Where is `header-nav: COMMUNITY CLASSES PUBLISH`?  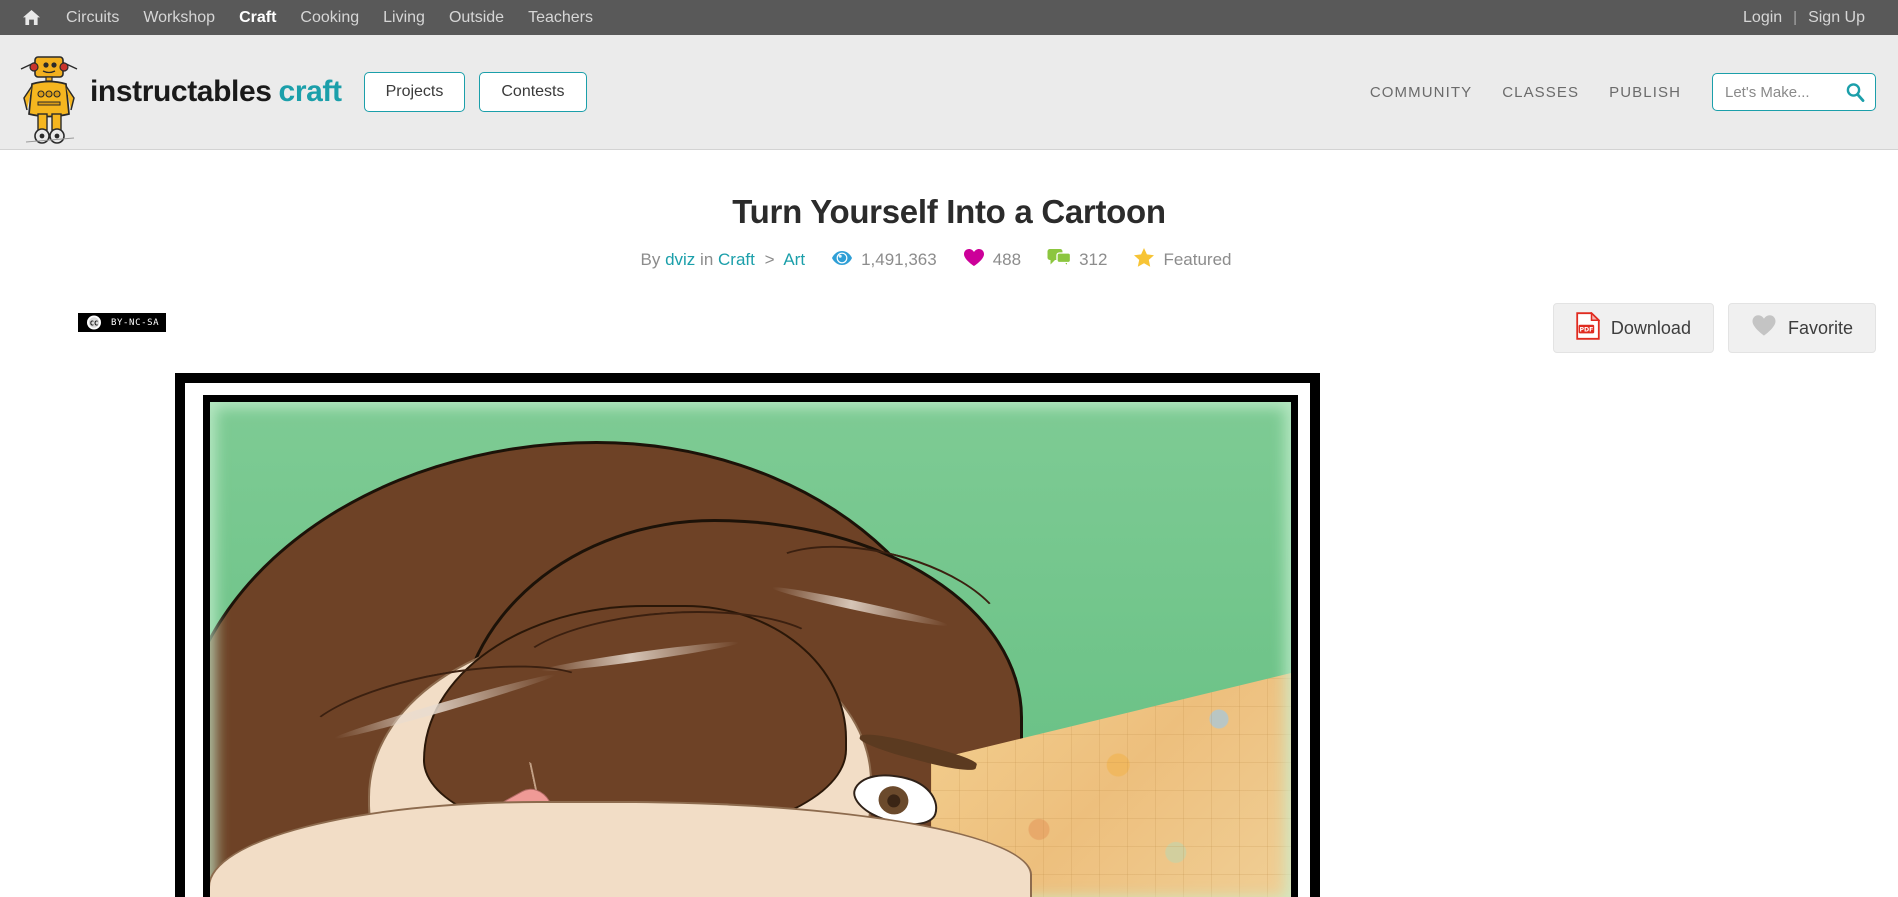 header-nav: COMMUNITY CLASSES PUBLISH is located at coordinates (1615, 92).